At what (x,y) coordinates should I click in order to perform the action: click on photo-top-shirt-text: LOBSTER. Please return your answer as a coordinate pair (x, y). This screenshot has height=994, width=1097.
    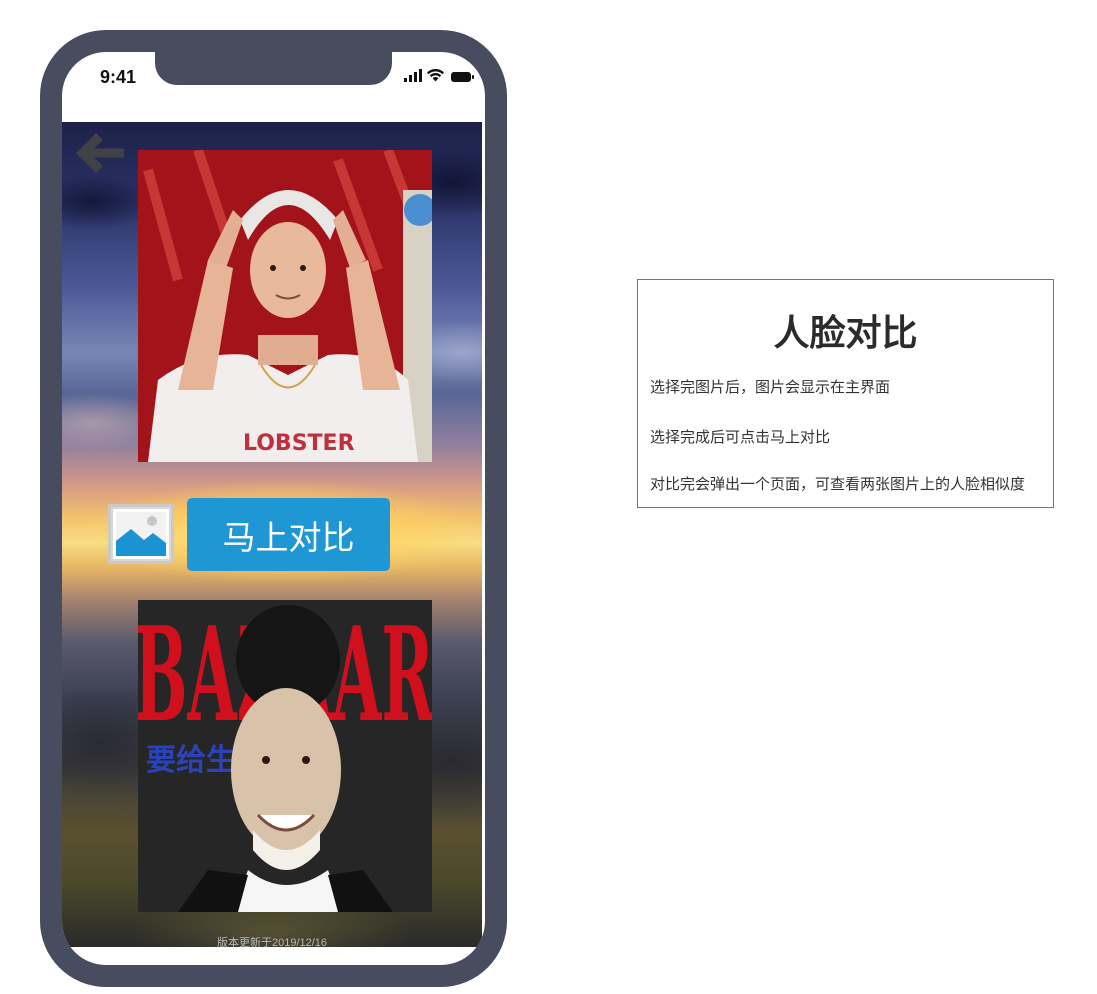
    Looking at the image, I should click on (299, 443).